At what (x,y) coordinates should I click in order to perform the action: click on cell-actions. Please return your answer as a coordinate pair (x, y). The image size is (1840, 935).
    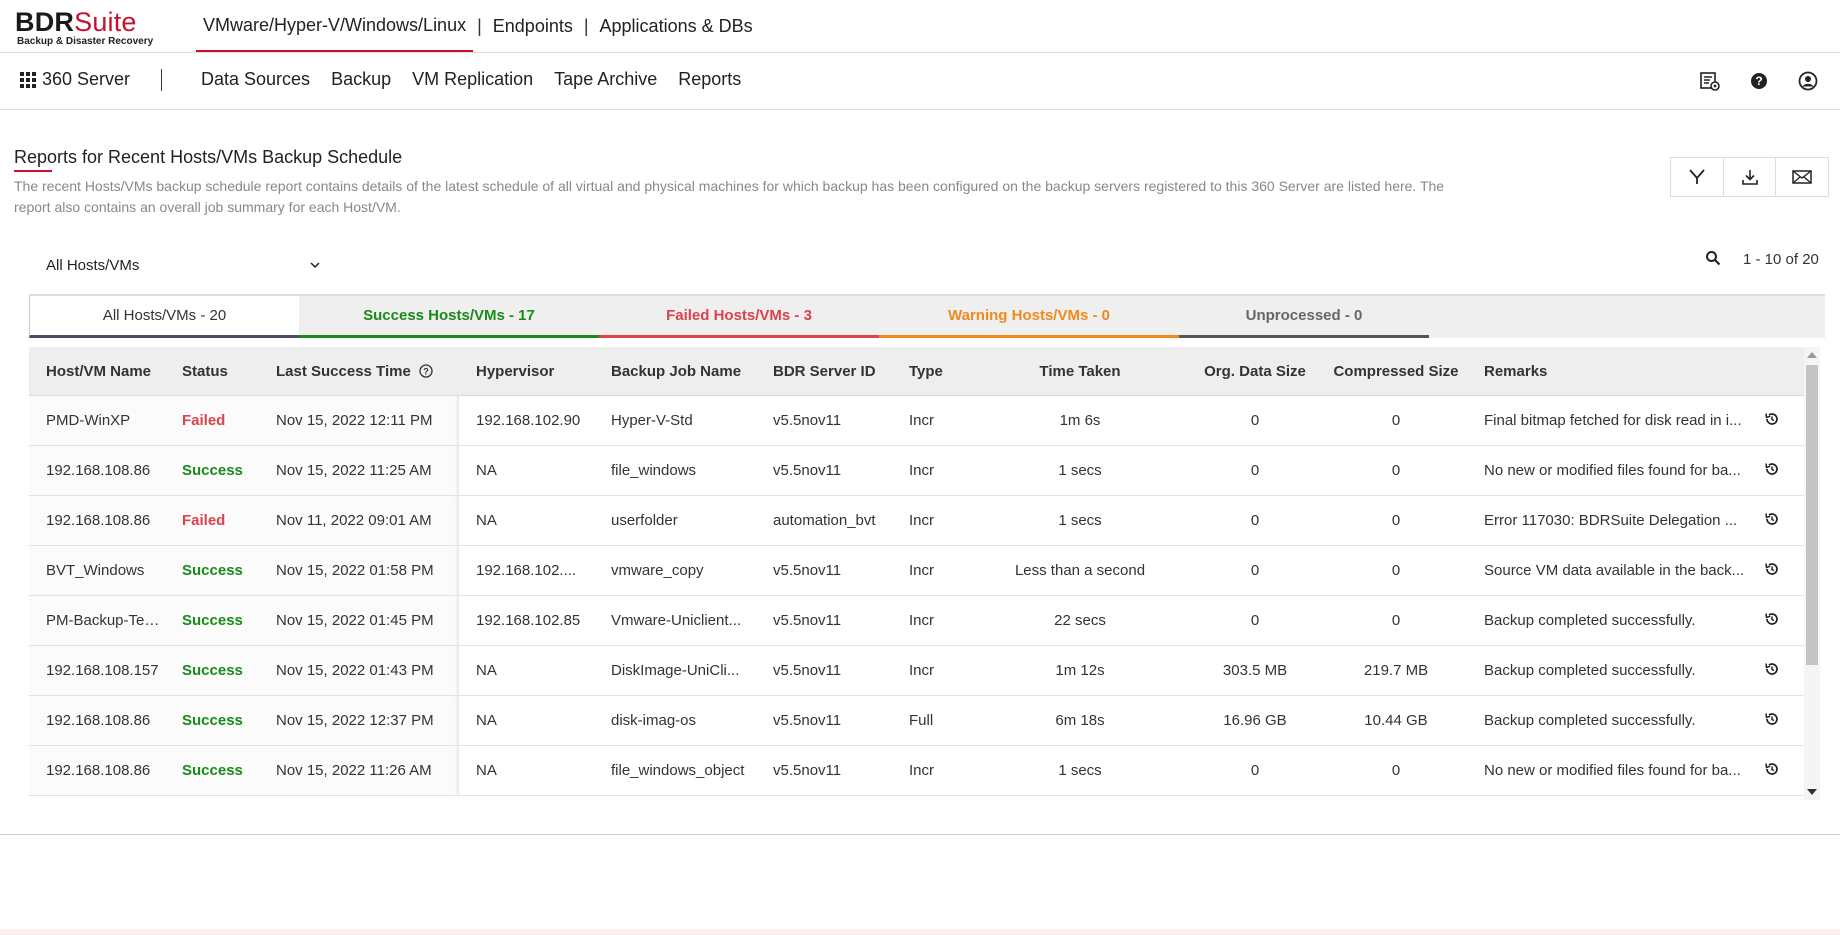
    Looking at the image, I should click on (1775, 520).